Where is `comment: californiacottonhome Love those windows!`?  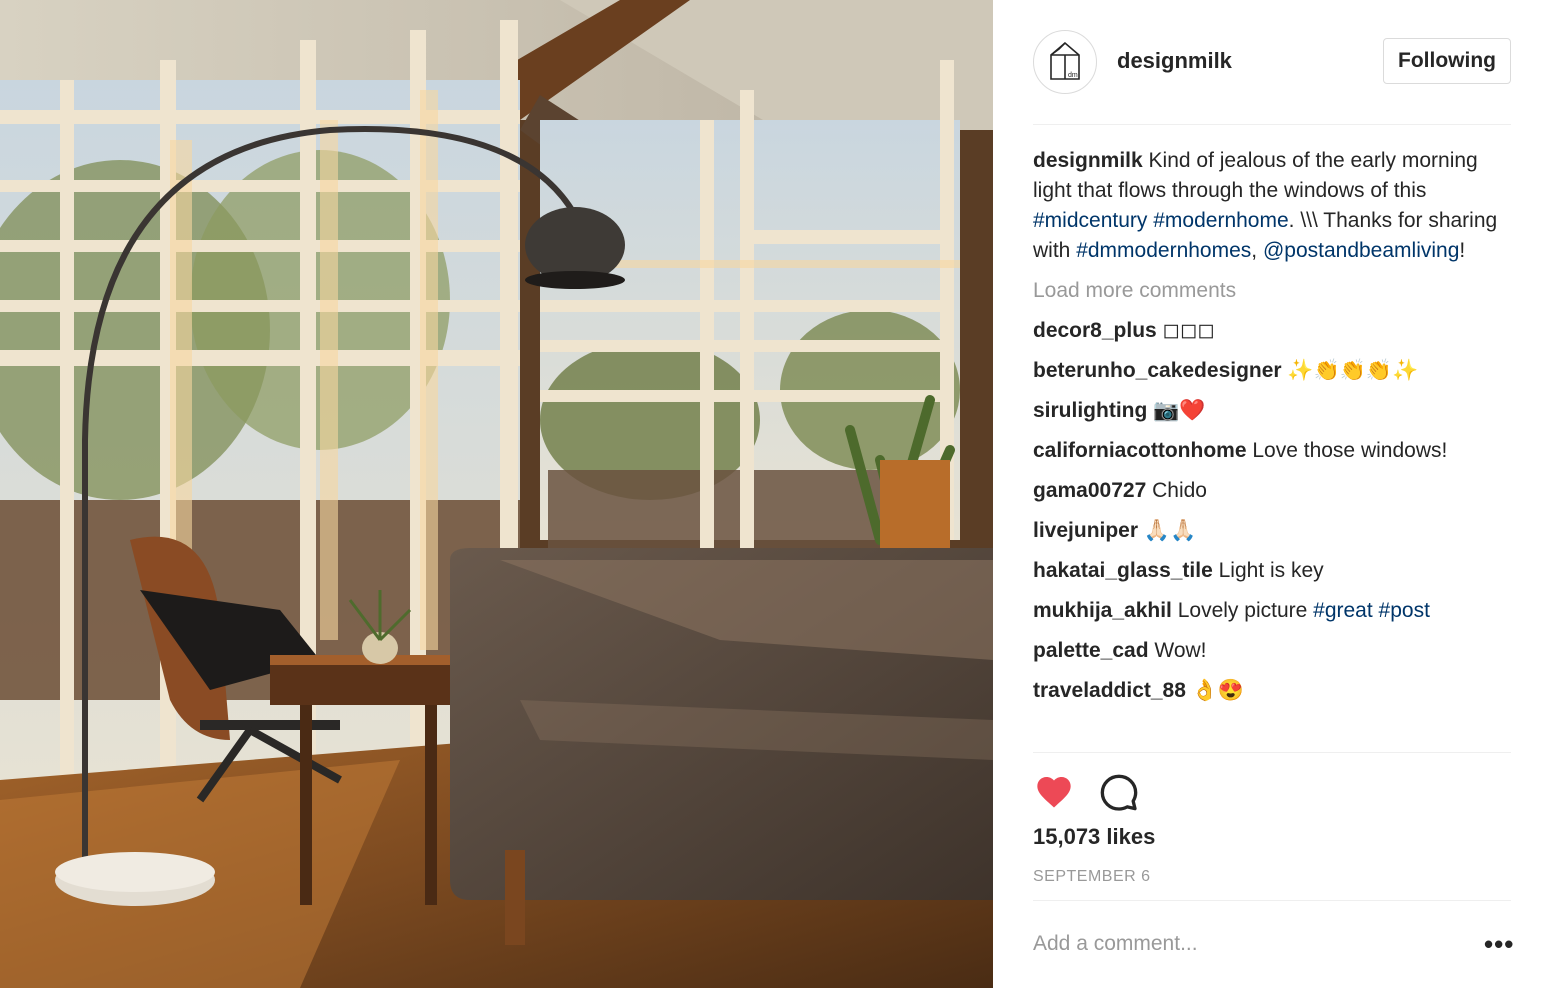
comment: californiacottonhome Love those windows! is located at coordinates (1272, 451).